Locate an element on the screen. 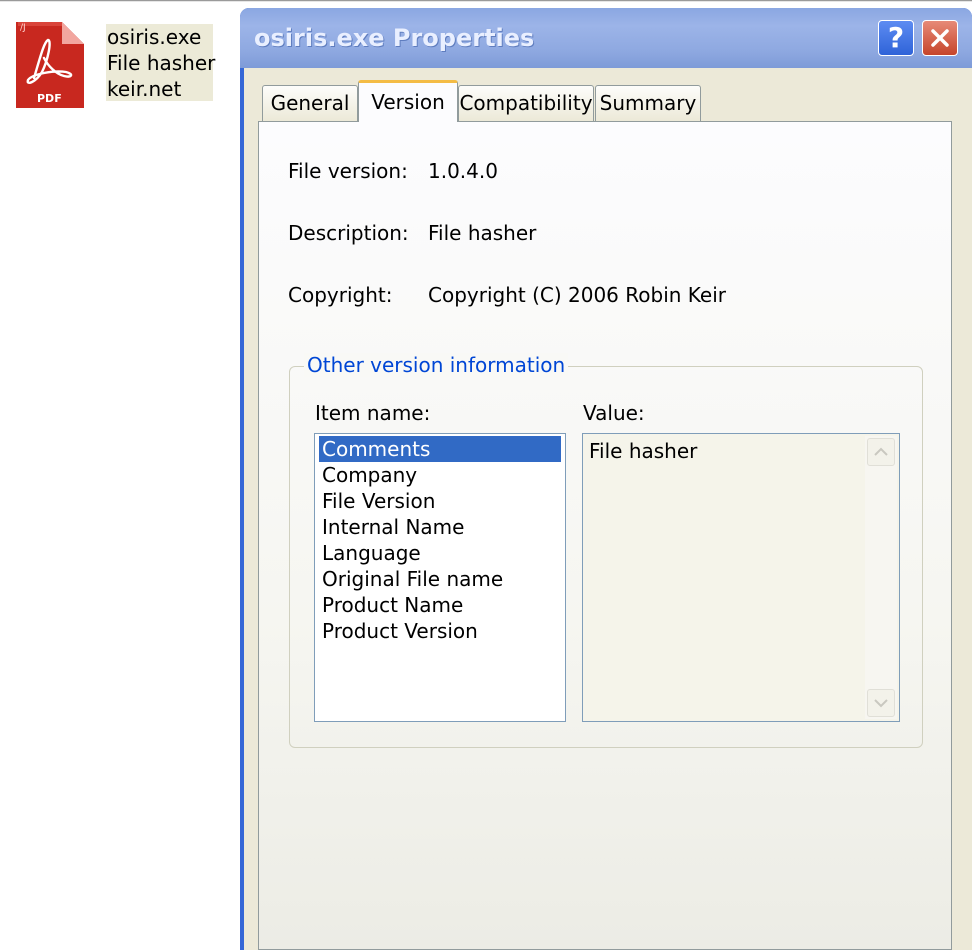 The image size is (972, 950). close-icon is located at coordinates (940, 38).